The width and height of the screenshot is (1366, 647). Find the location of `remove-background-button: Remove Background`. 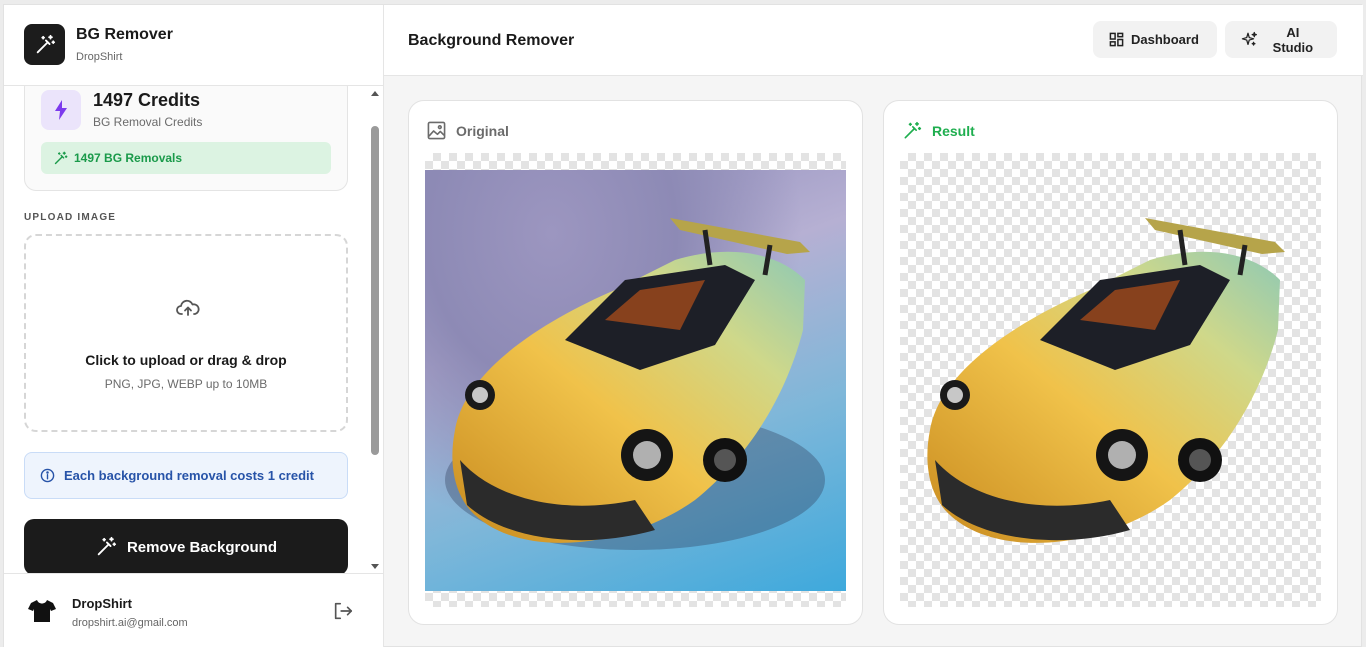

remove-background-button: Remove Background is located at coordinates (186, 546).